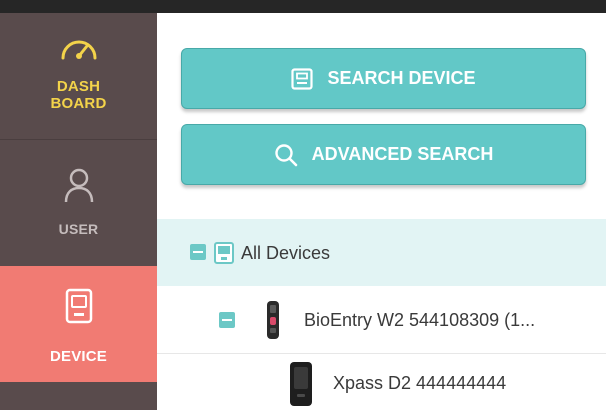 This screenshot has width=606, height=412. I want to click on bioentry-device-icon, so click(273, 322).